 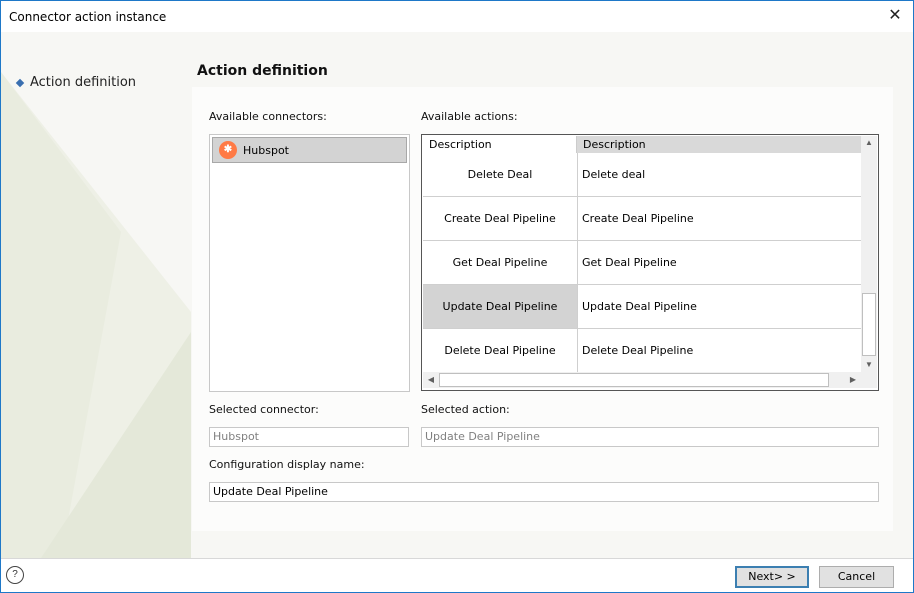 What do you see at coordinates (856, 577) in the screenshot?
I see `cancel-button: Cancel` at bounding box center [856, 577].